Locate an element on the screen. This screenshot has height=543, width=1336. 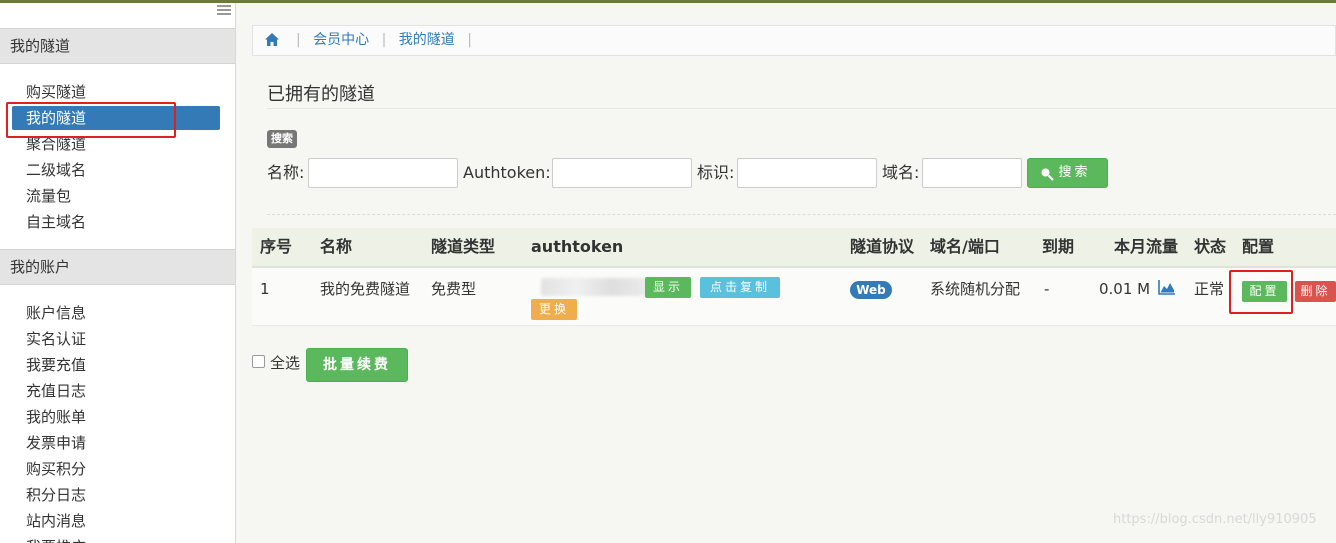
tag-input is located at coordinates (807, 173).